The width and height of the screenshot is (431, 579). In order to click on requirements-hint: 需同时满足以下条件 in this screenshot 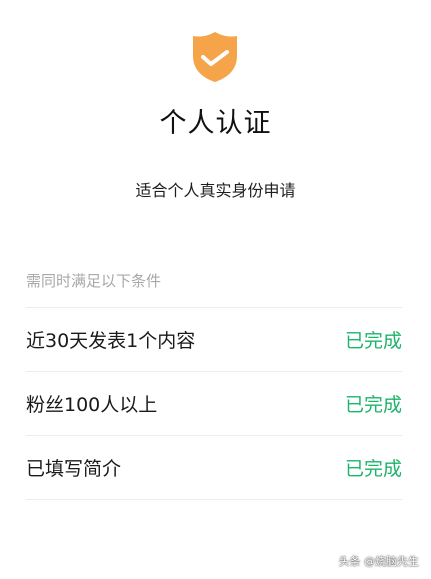, I will do `click(94, 281)`.